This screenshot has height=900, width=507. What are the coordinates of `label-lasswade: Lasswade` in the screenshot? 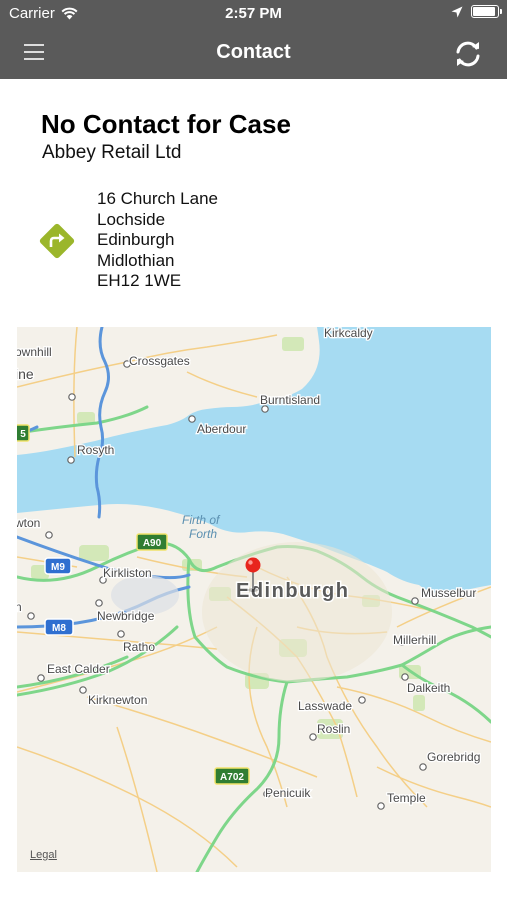 It's located at (325, 706).